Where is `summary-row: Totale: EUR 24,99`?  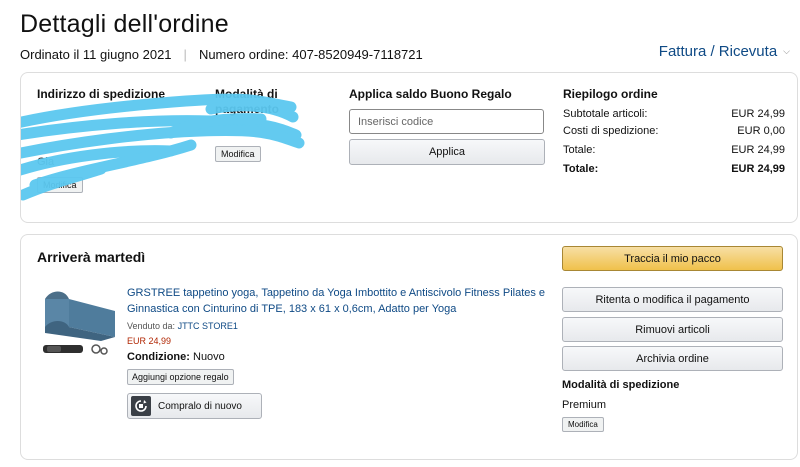 summary-row: Totale: EUR 24,99 is located at coordinates (674, 150).